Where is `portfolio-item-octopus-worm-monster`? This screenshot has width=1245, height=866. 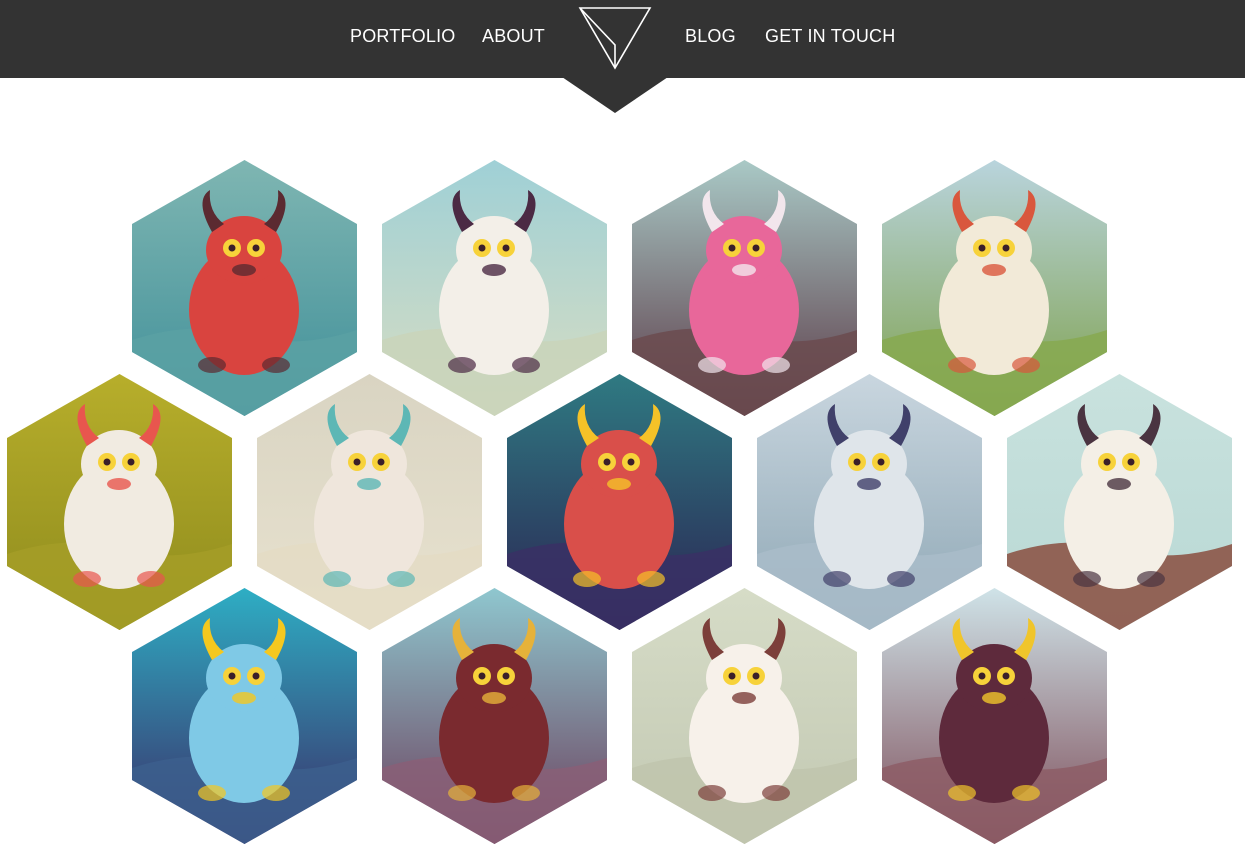
portfolio-item-octopus-worm-monster is located at coordinates (619, 502).